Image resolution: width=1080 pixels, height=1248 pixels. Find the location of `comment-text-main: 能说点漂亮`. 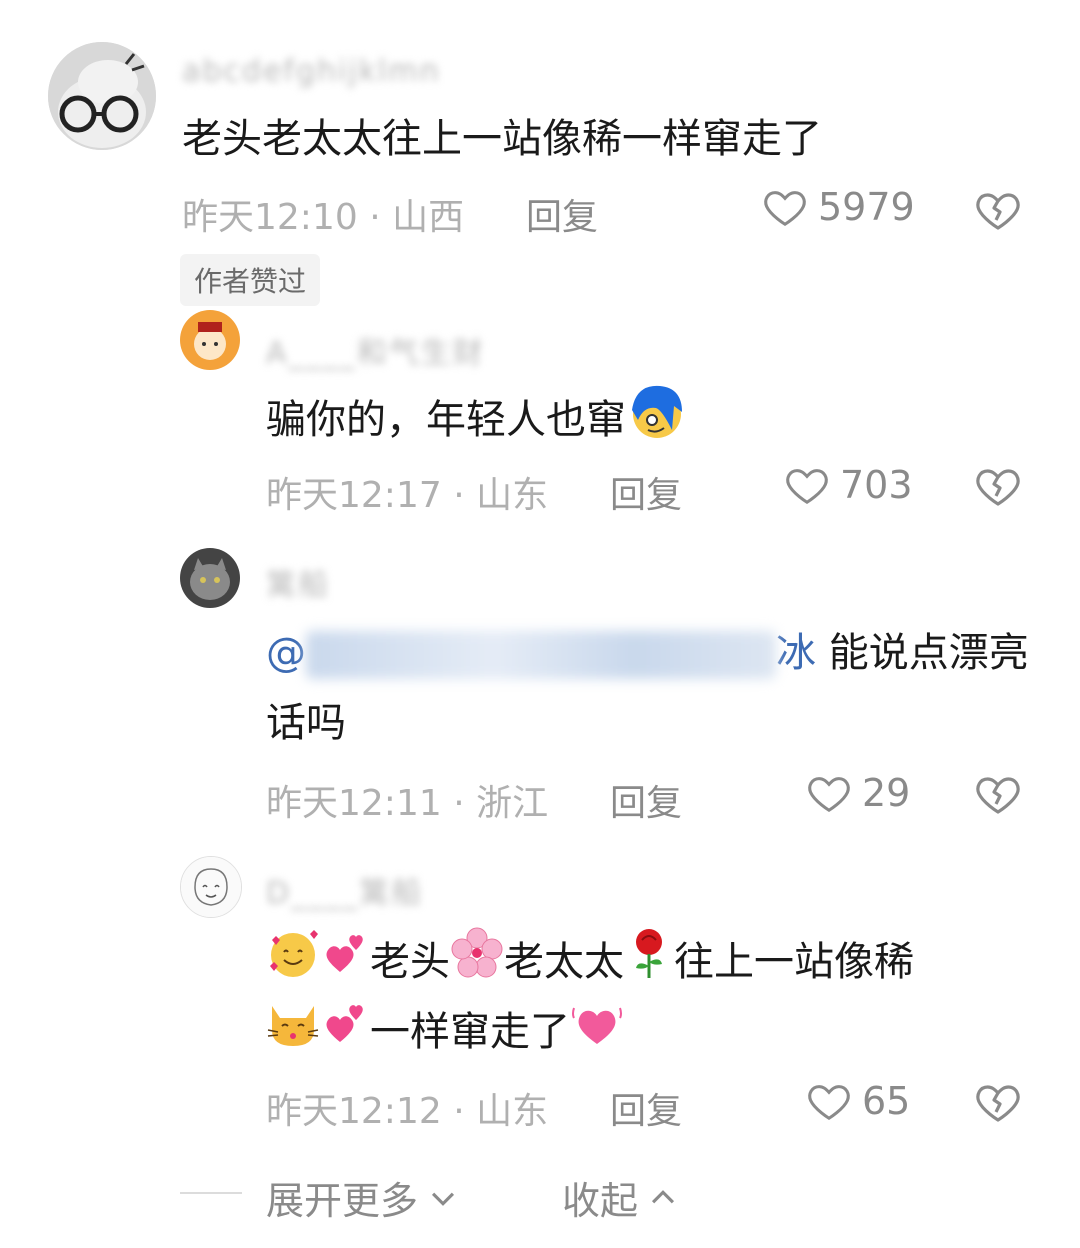

comment-text-main: 能说点漂亮 is located at coordinates (928, 653).